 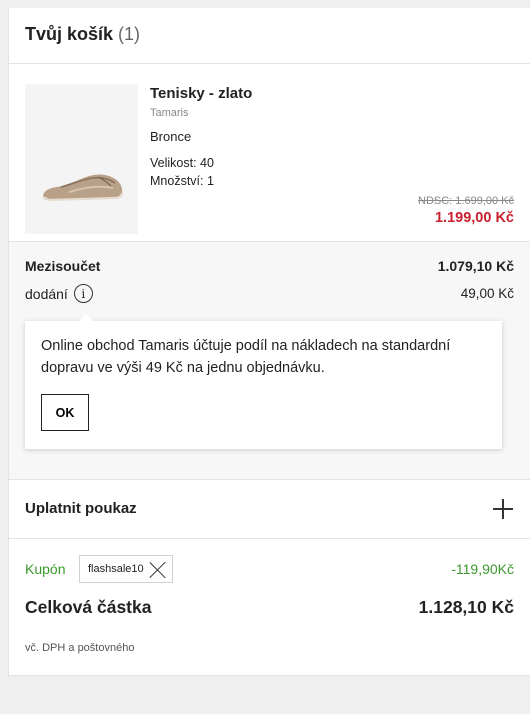 What do you see at coordinates (201, 93) in the screenshot?
I see `product-name: Tenisky - zlato` at bounding box center [201, 93].